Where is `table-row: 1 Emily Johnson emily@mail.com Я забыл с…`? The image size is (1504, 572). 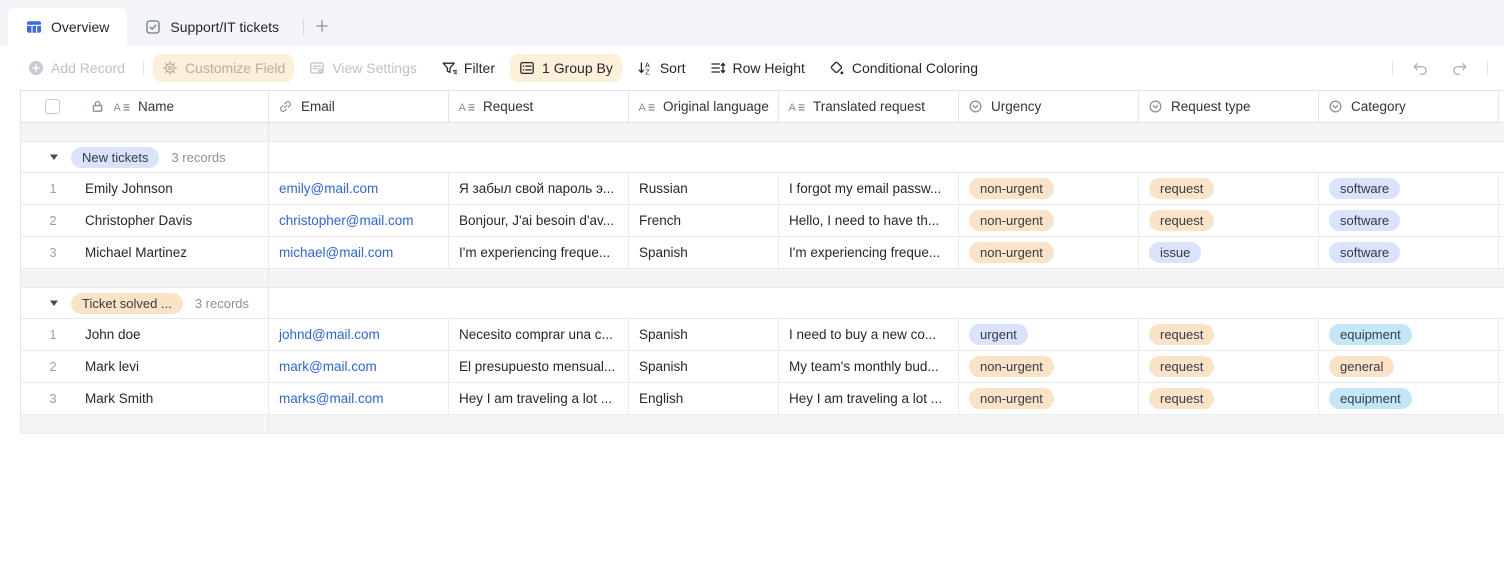
table-row: 1 Emily Johnson emily@mail.com Я забыл с… is located at coordinates (762, 189).